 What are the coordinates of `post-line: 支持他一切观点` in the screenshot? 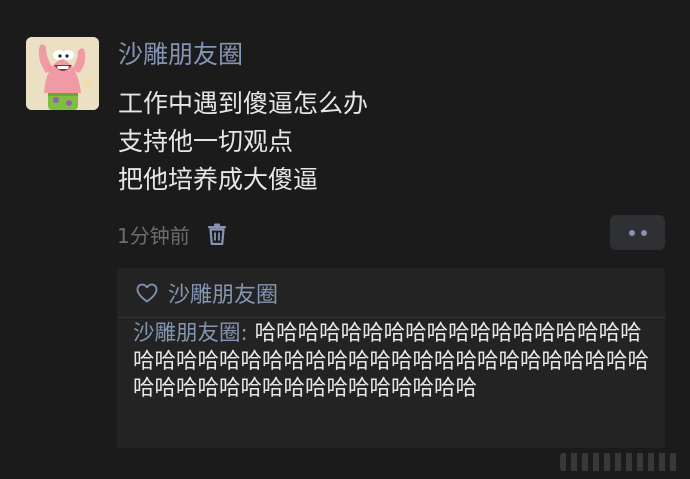 It's located at (206, 141).